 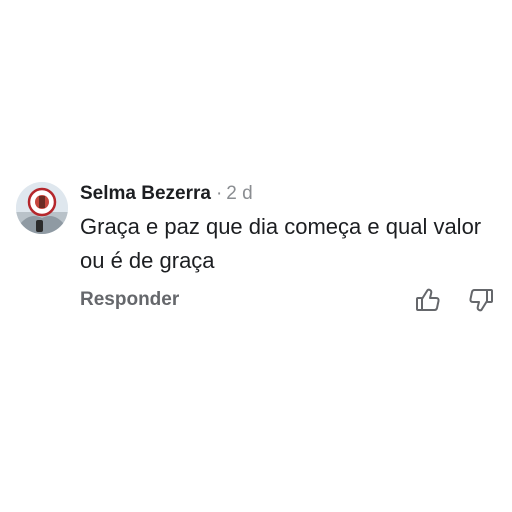 I want to click on avatar, so click(x=42, y=208).